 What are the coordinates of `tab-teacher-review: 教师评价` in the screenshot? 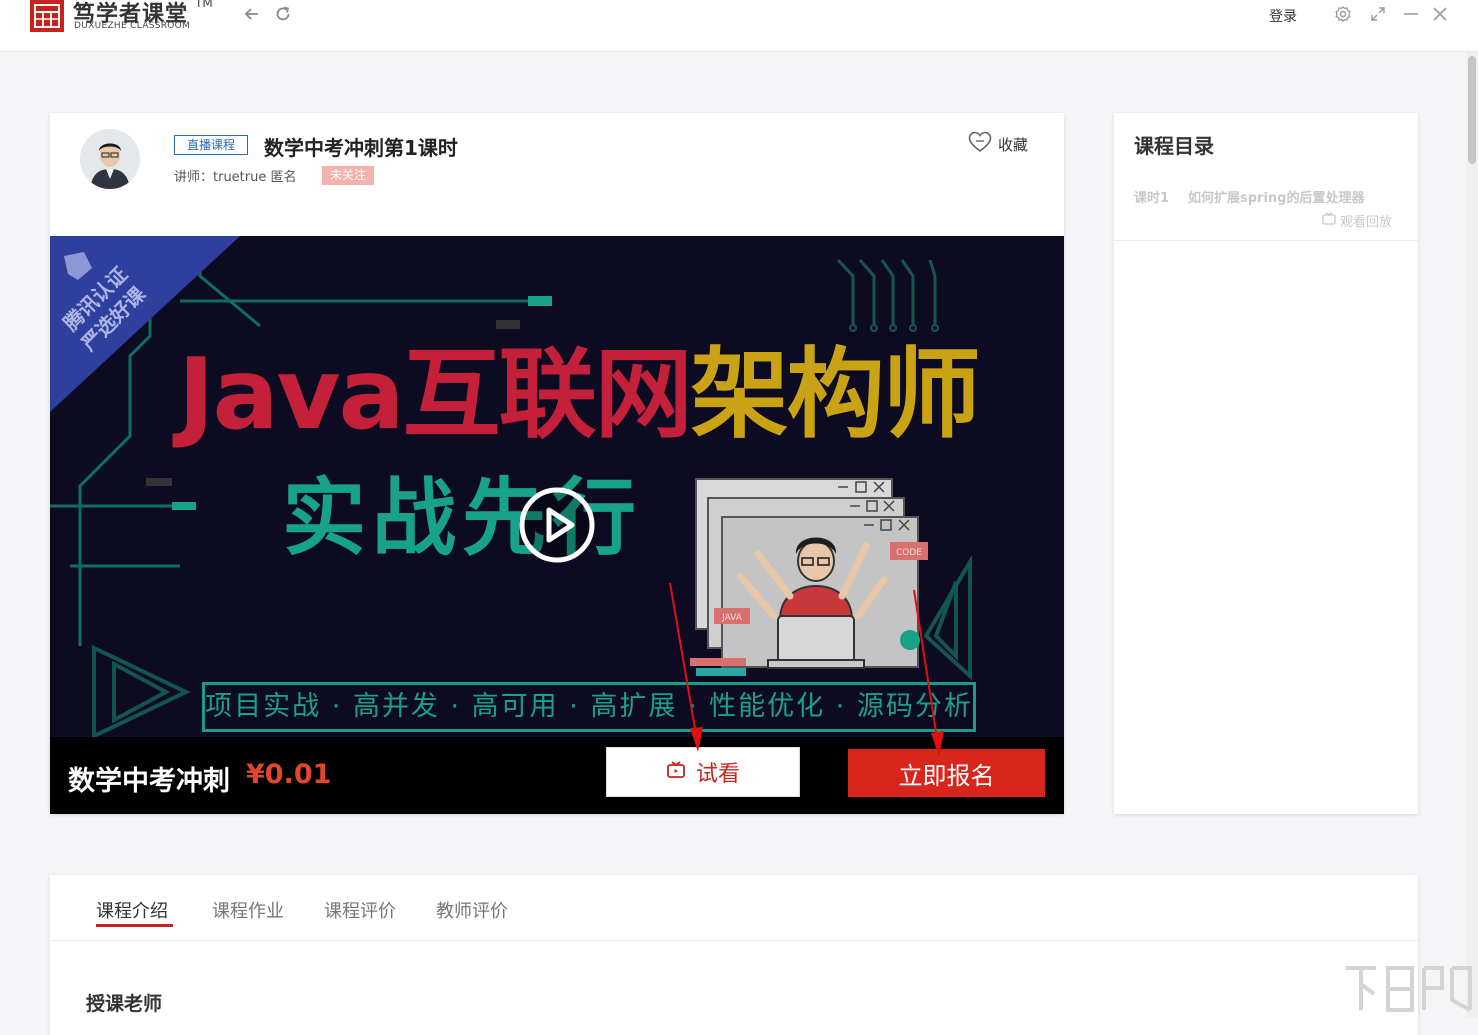 It's located at (472, 910).